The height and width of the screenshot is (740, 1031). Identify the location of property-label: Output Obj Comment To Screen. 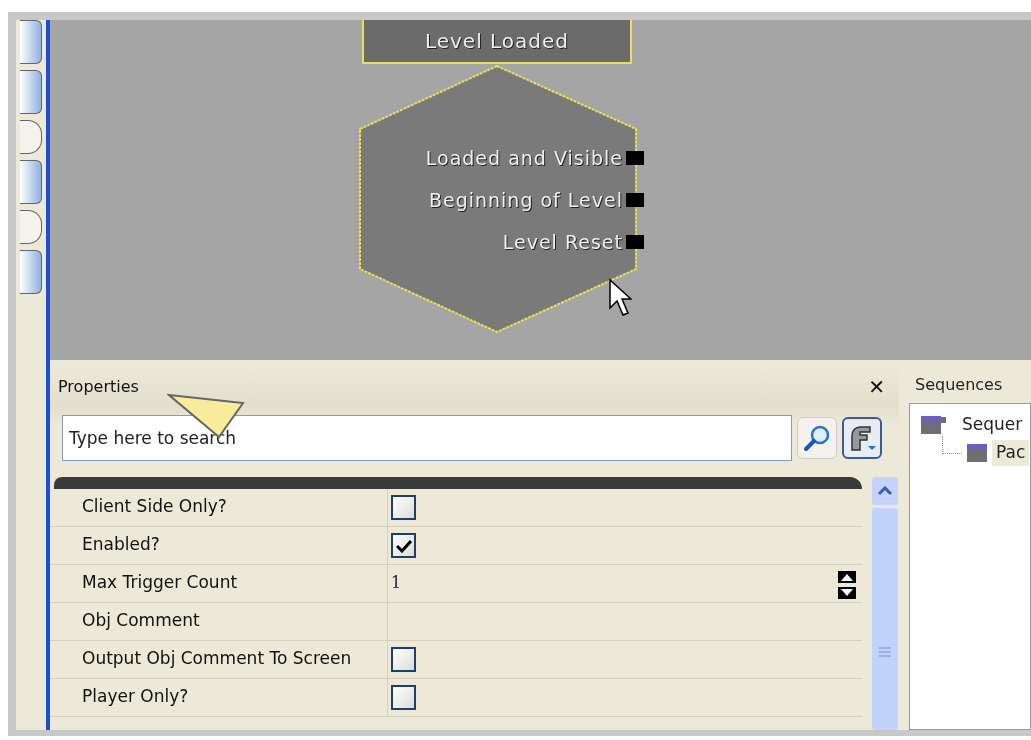
(219, 659).